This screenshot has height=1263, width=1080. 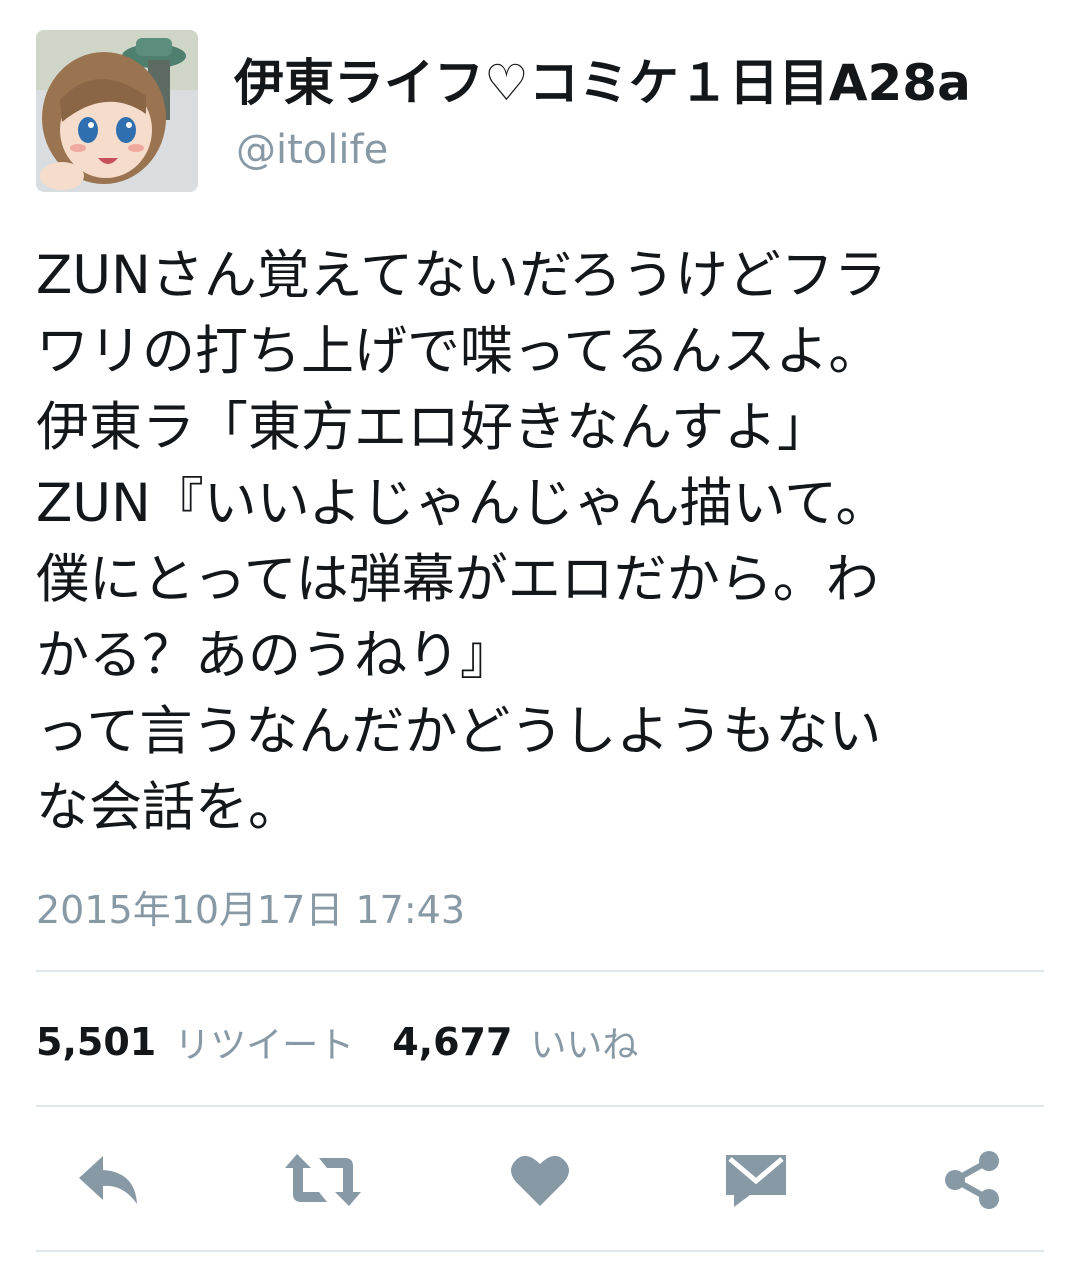 What do you see at coordinates (264, 1042) in the screenshot?
I see `retweet-label: リツイート` at bounding box center [264, 1042].